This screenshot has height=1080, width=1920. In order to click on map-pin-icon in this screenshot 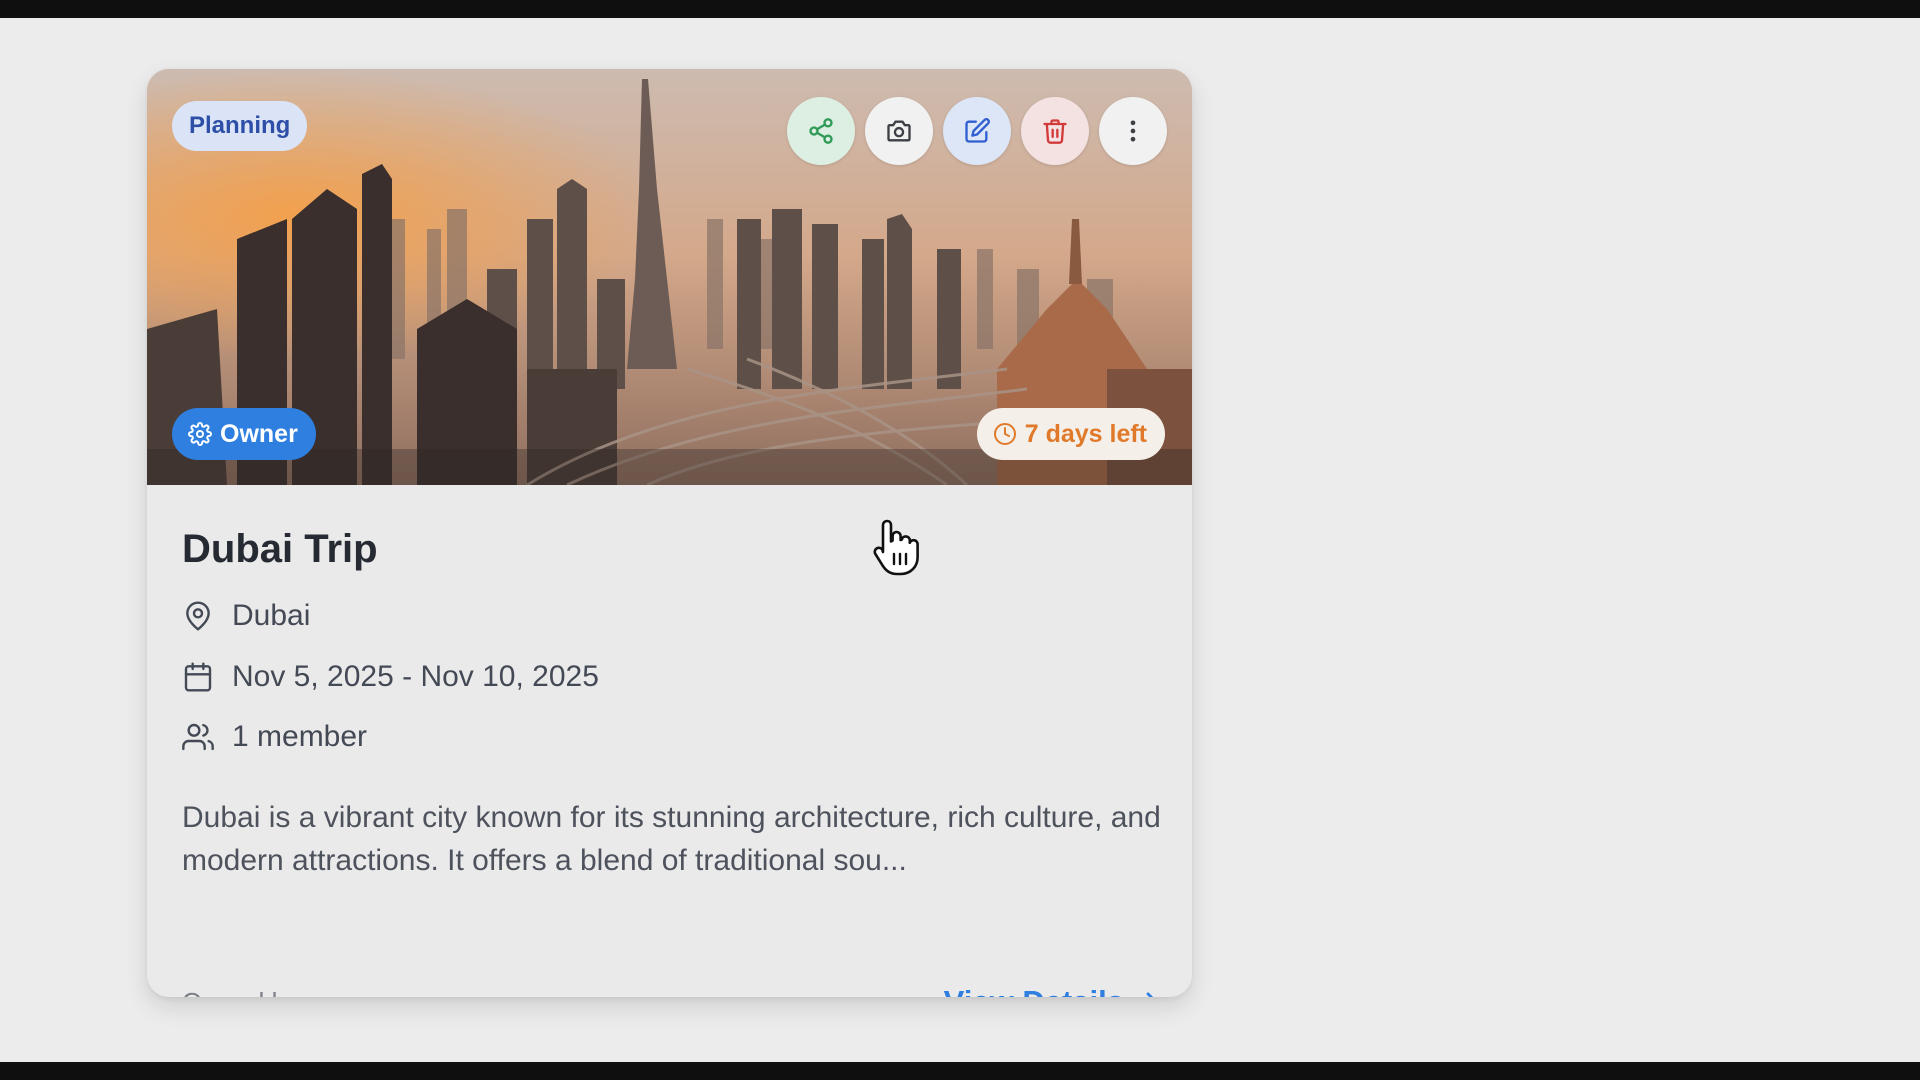, I will do `click(198, 616)`.